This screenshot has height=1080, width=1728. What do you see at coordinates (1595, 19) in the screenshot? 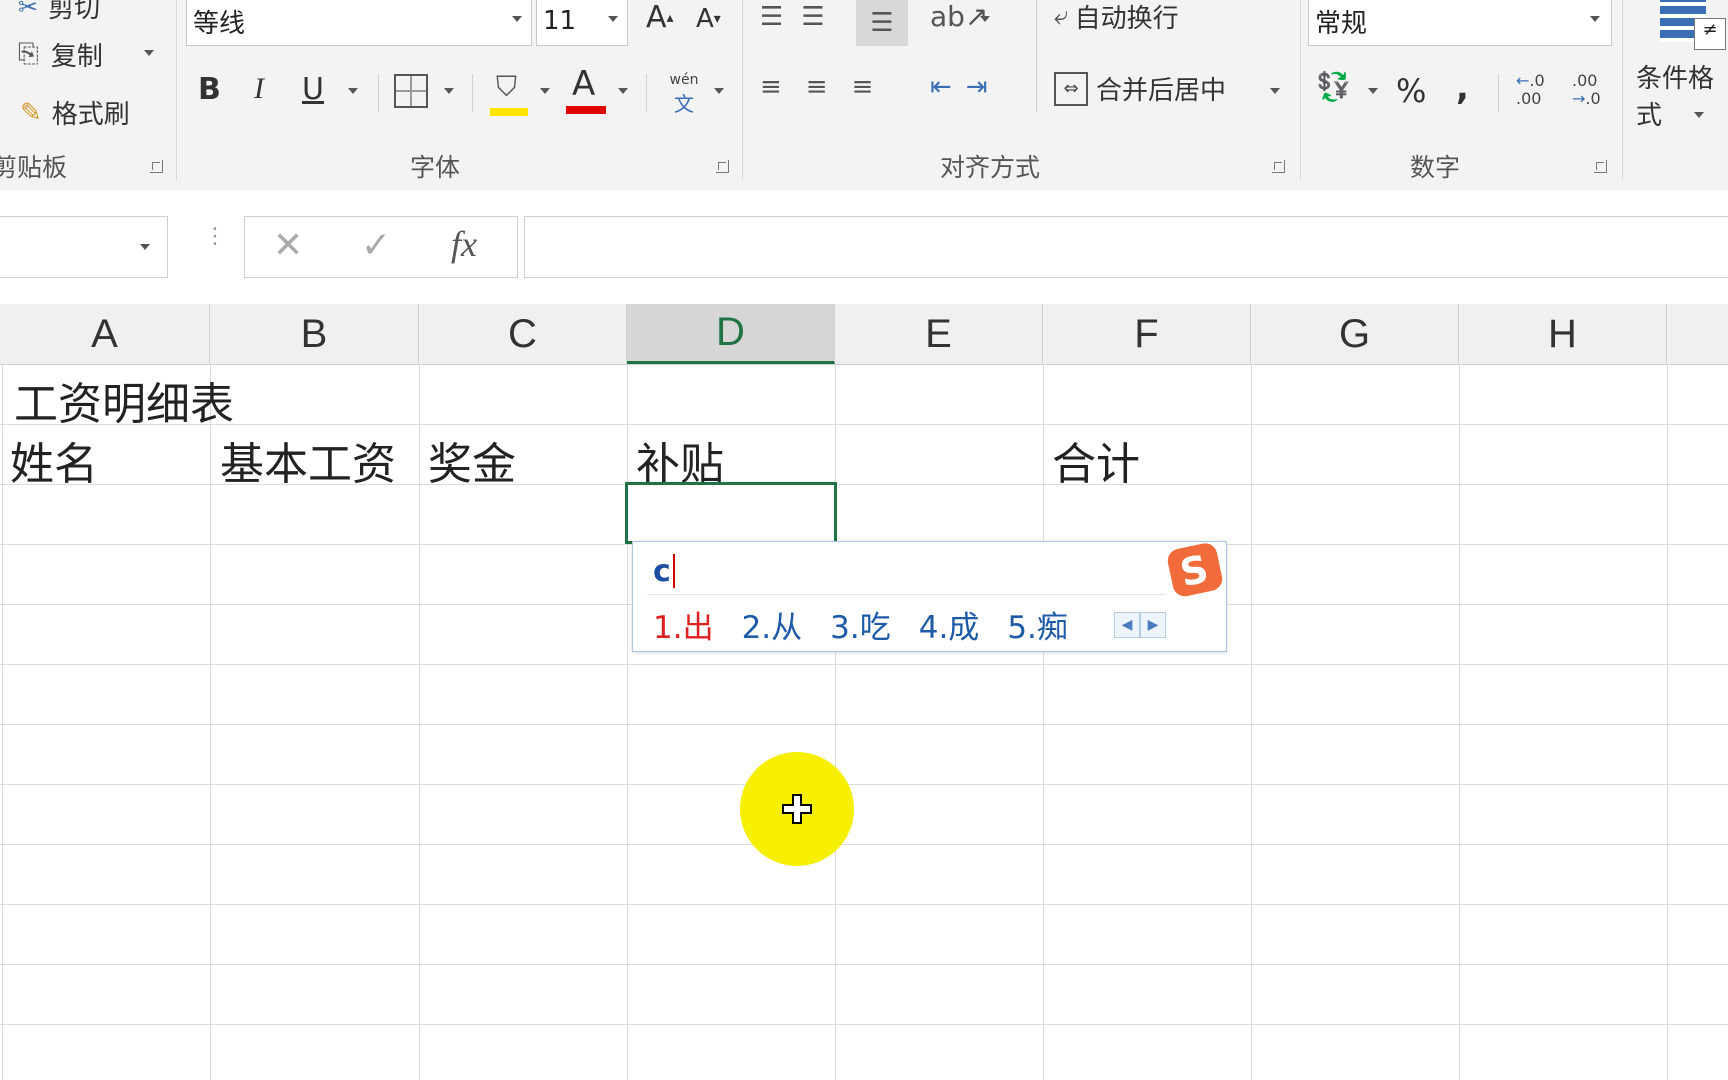
I see `number-format-dropdown-icon` at bounding box center [1595, 19].